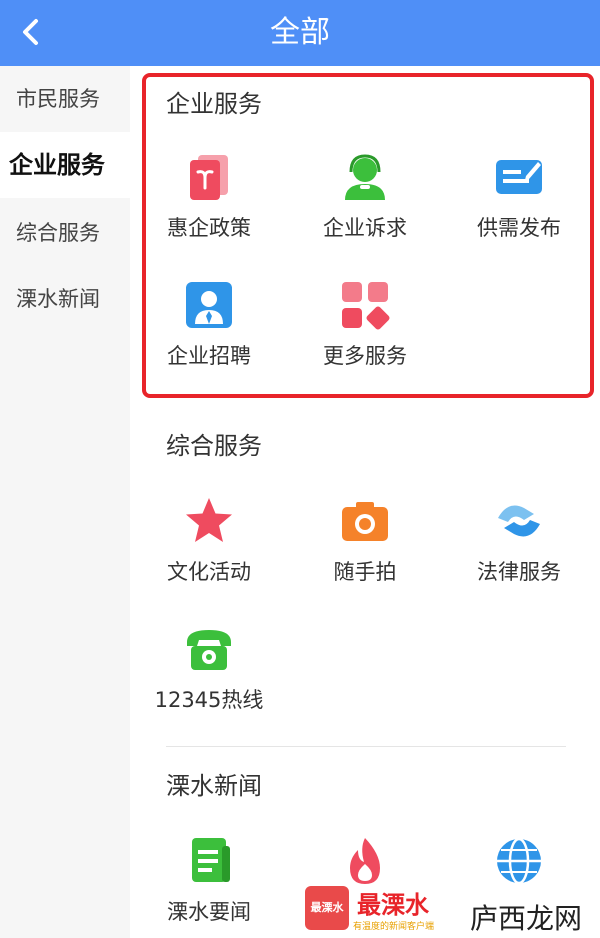  I want to click on service-item-local-news: 溧水要闻, so click(209, 887).